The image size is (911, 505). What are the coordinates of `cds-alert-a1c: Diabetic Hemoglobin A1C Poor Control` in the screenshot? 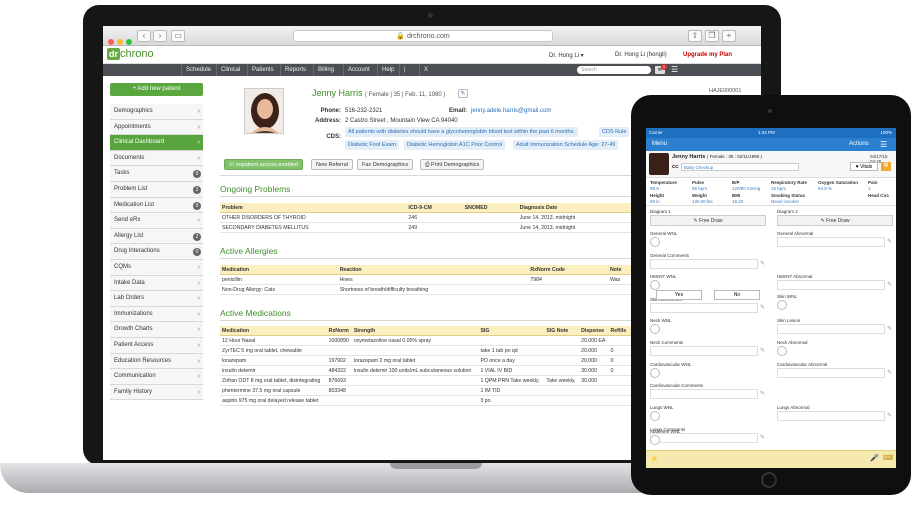 It's located at (455, 145).